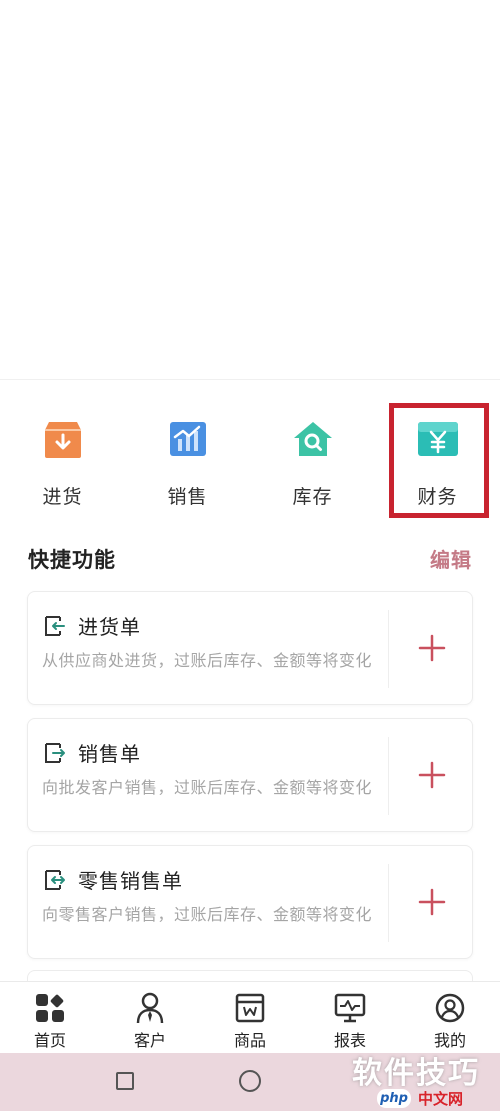 Image resolution: width=500 pixels, height=1111 pixels. Describe the element at coordinates (55, 626) in the screenshot. I see `purchase-doc-icon` at that location.